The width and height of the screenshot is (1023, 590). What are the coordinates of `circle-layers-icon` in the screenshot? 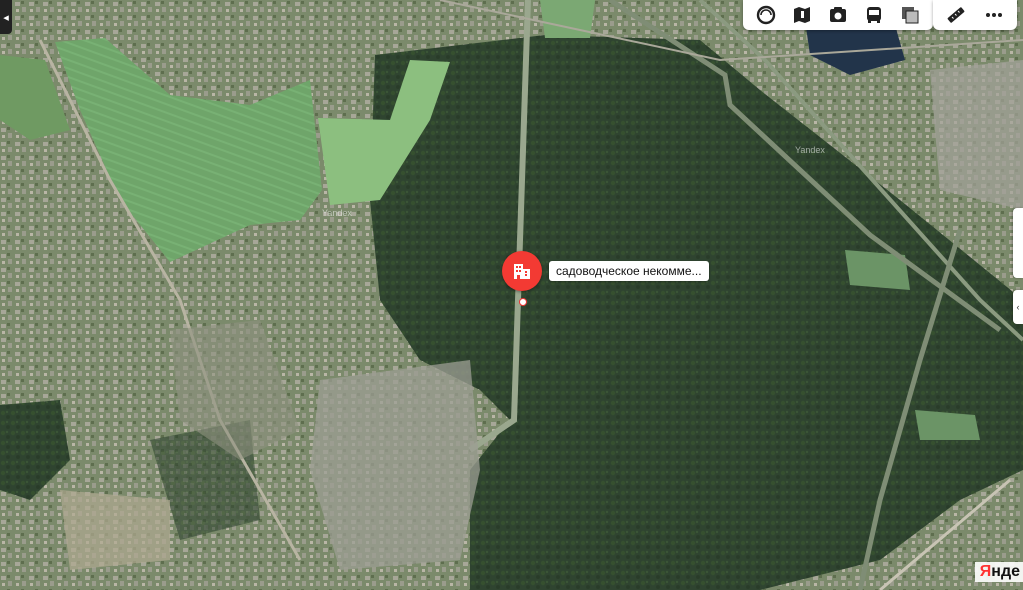 It's located at (766, 15).